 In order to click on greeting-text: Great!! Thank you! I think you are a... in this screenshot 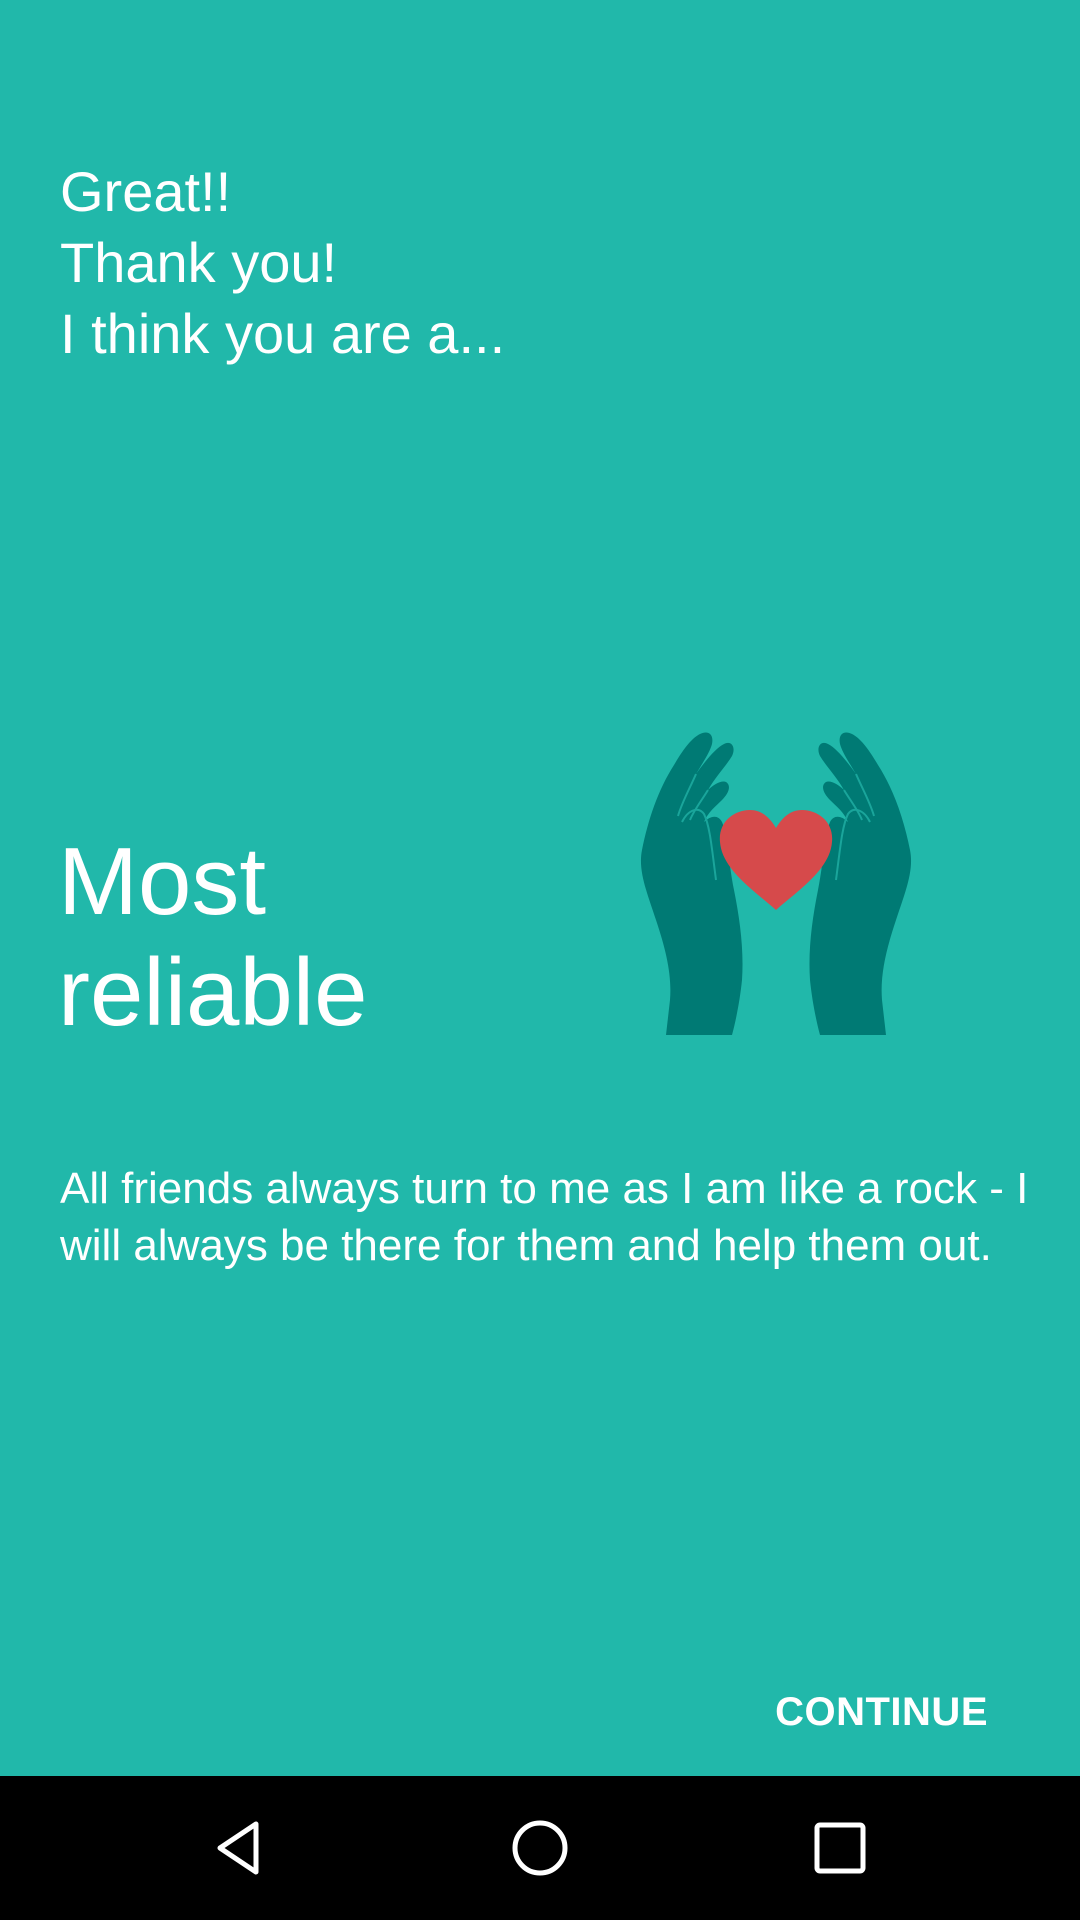, I will do `click(282, 262)`.